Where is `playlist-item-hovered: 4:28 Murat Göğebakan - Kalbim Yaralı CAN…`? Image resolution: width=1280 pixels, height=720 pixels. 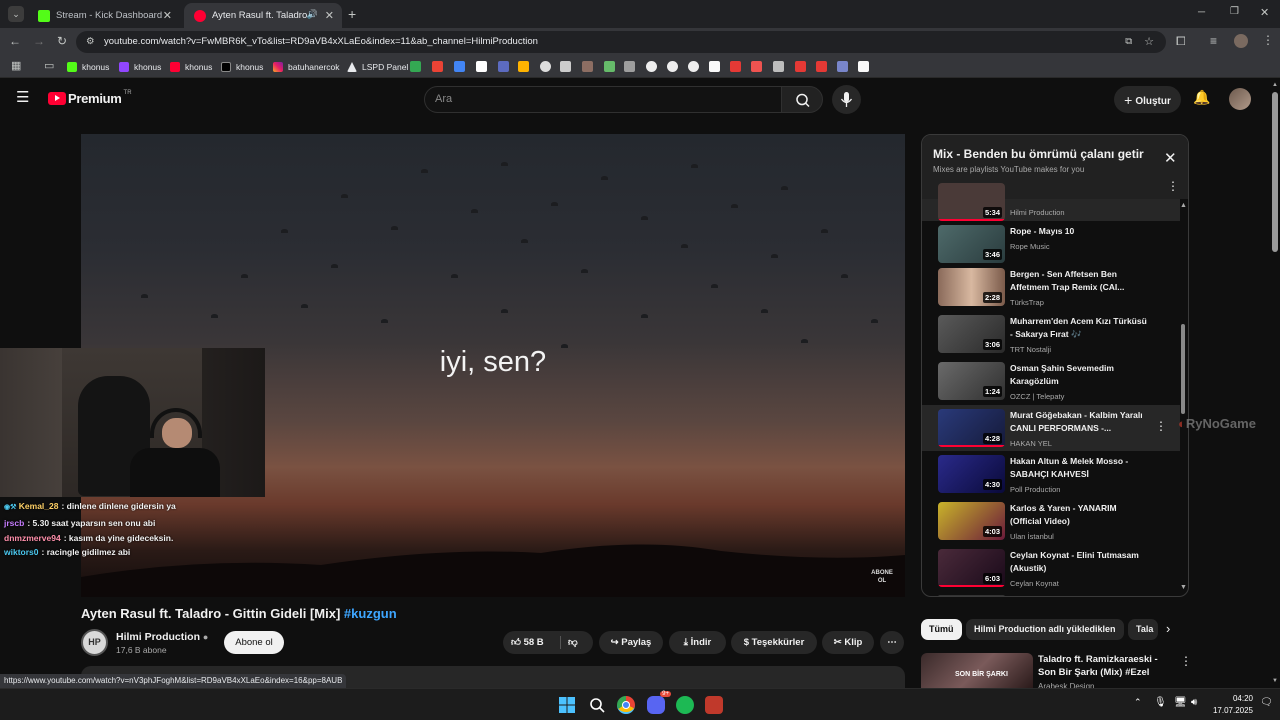
playlist-item-hovered: 4:28 Murat Göğebakan - Kalbim Yaralı CAN… is located at coordinates (1051, 428).